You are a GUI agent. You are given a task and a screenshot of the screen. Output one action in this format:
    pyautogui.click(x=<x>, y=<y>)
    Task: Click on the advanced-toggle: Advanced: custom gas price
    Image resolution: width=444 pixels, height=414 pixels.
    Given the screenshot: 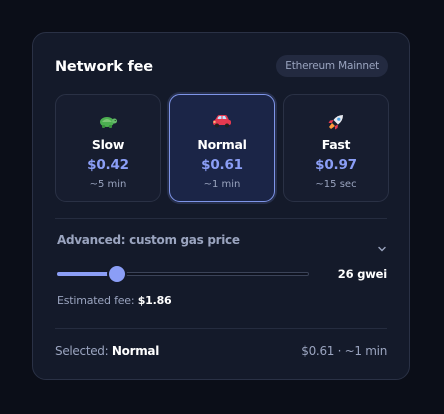 What is the action you would take?
    pyautogui.click(x=221, y=243)
    